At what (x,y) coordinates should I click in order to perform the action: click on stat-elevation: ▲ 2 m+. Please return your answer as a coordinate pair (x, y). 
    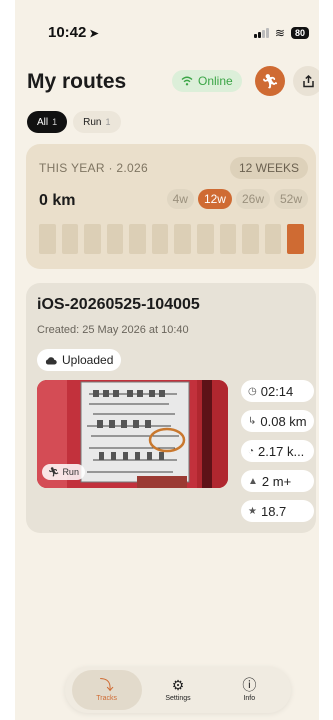
    Looking at the image, I should click on (277, 481).